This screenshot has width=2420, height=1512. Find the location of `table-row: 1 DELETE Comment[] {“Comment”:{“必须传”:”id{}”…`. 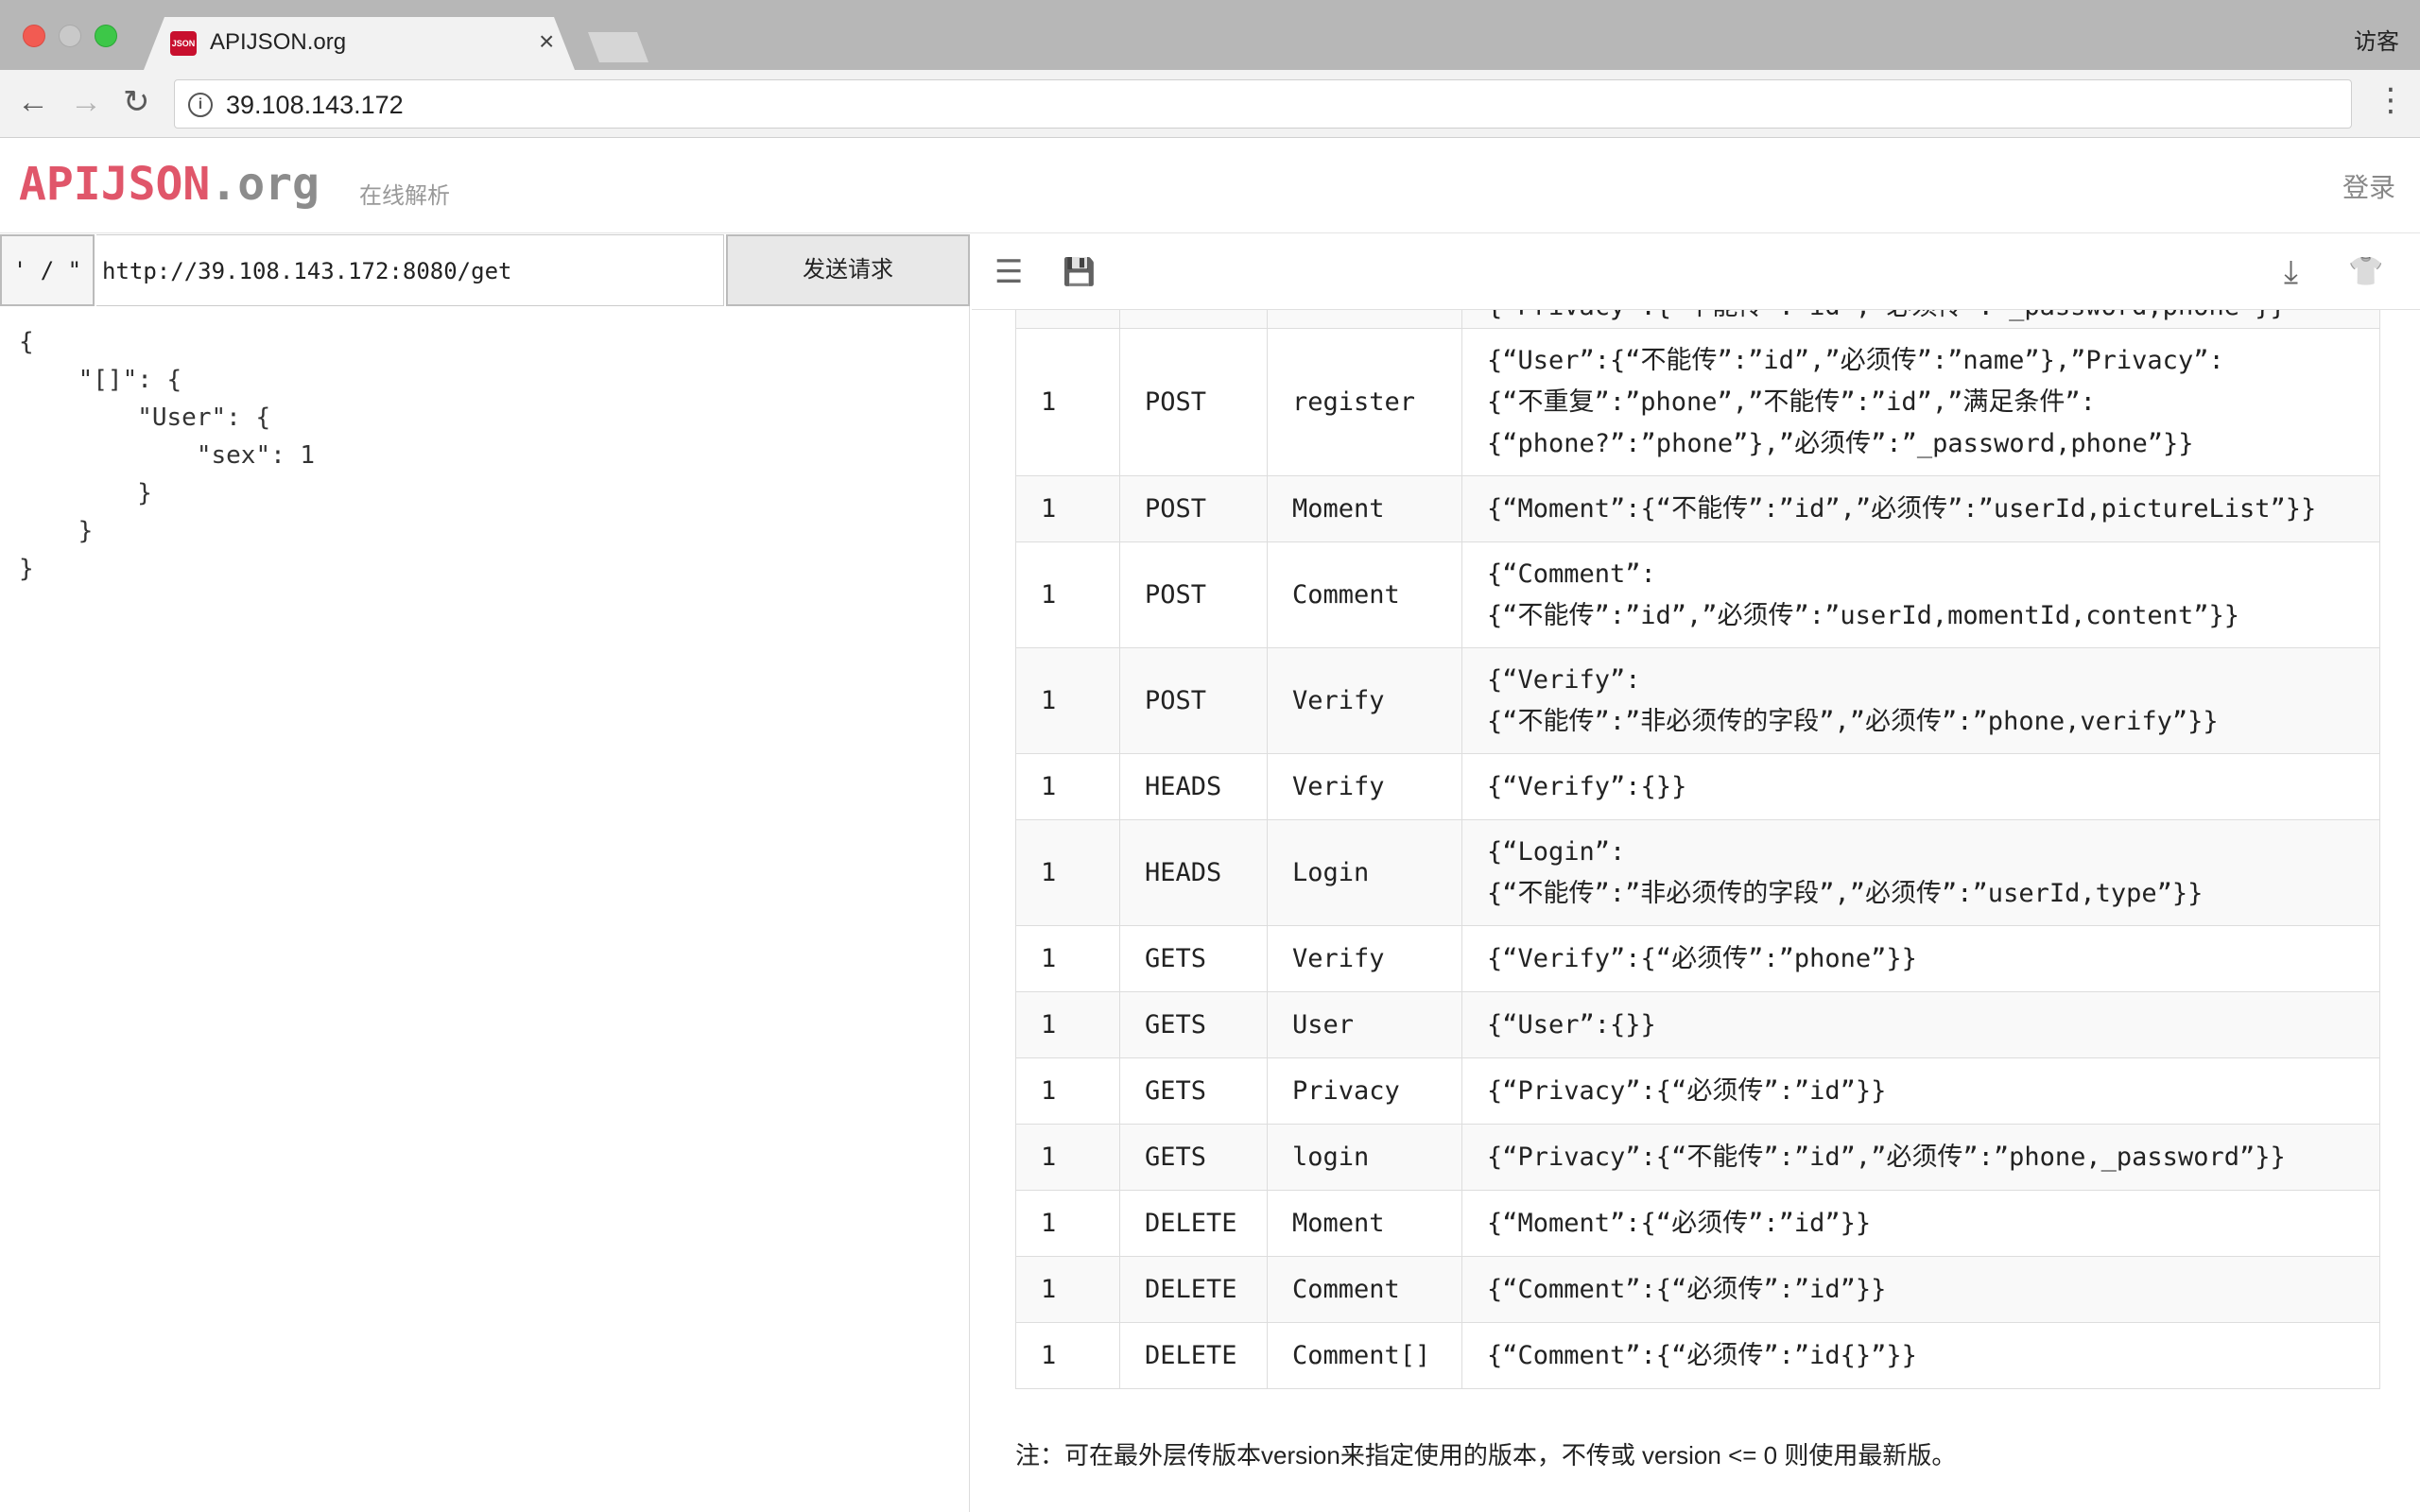

table-row: 1 DELETE Comment[] {“Comment”:{“必须传”:”id{}”… is located at coordinates (1697, 1355).